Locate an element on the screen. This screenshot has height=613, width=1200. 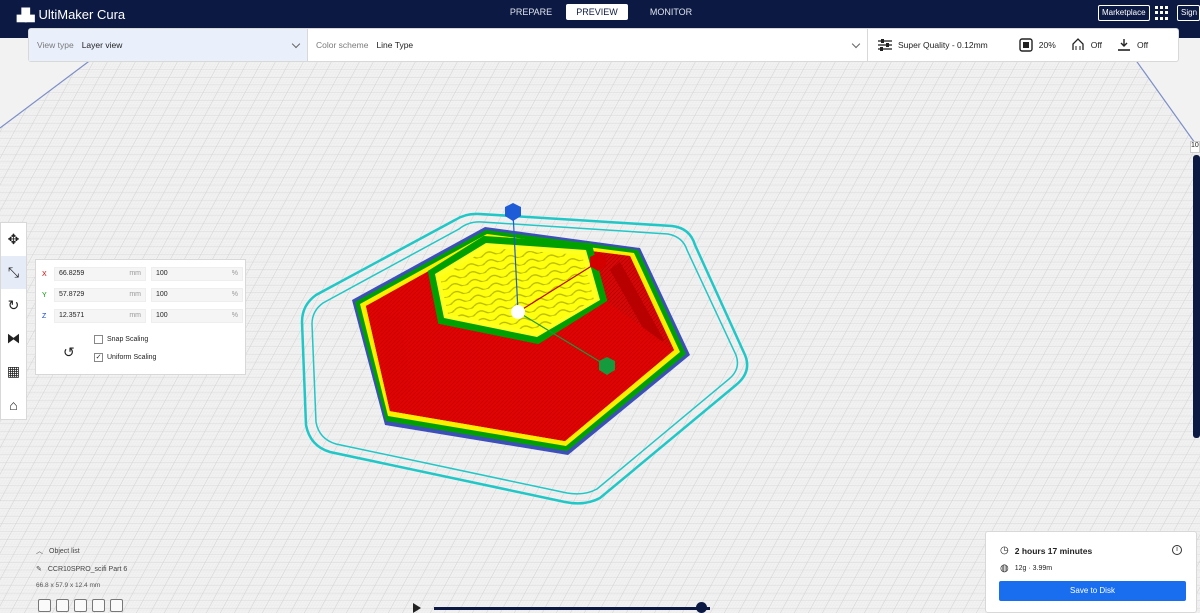
y-percent-value: 100 is located at coordinates (162, 294).